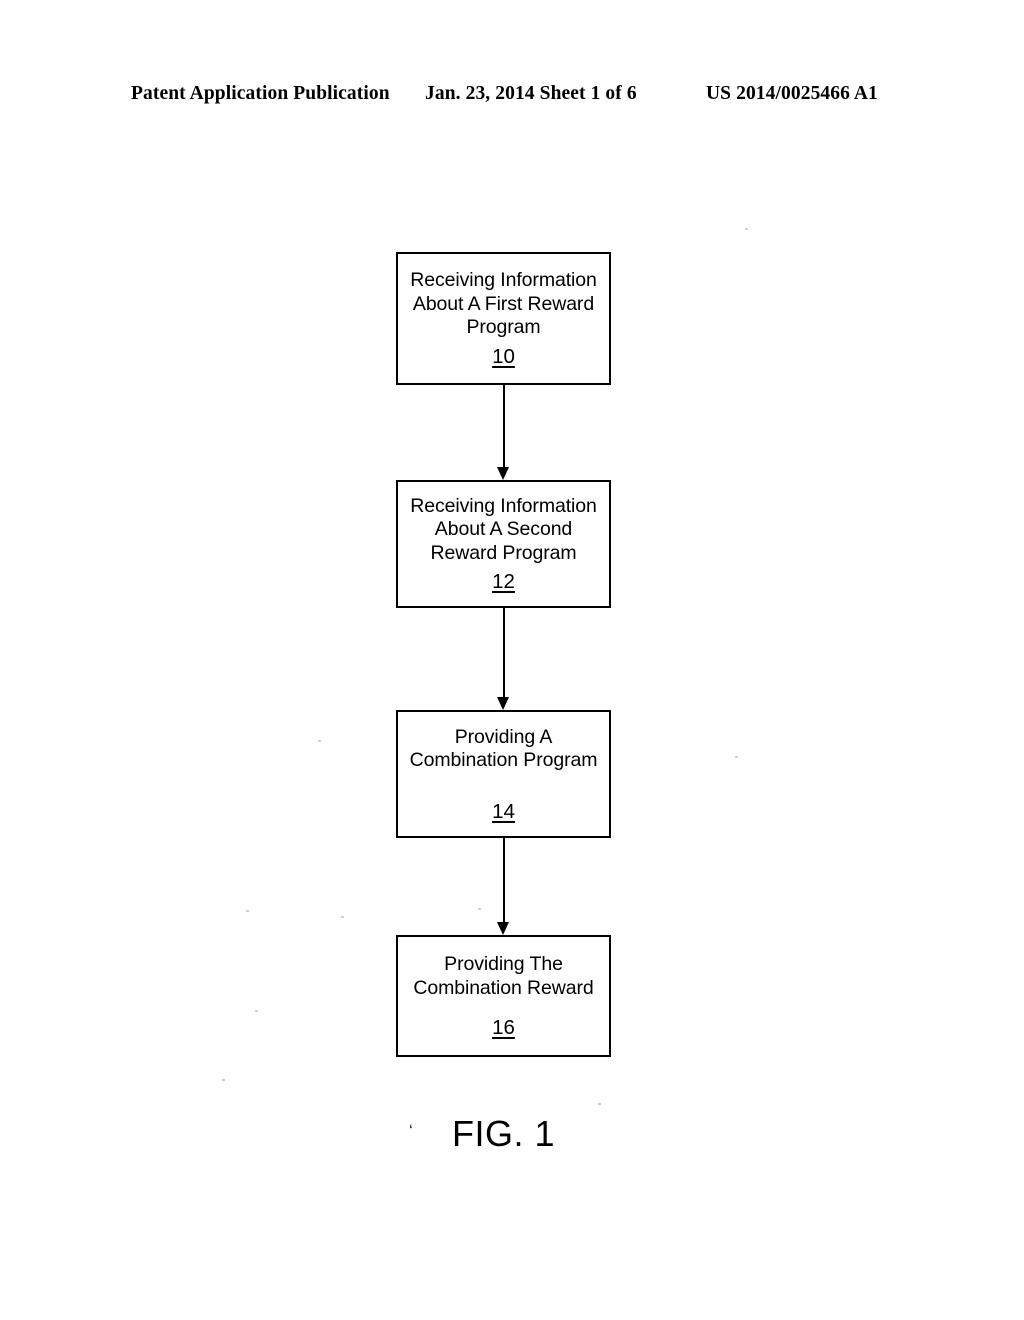  What do you see at coordinates (503, 582) in the screenshot?
I see `flow-step-reference-numeral-12: 12` at bounding box center [503, 582].